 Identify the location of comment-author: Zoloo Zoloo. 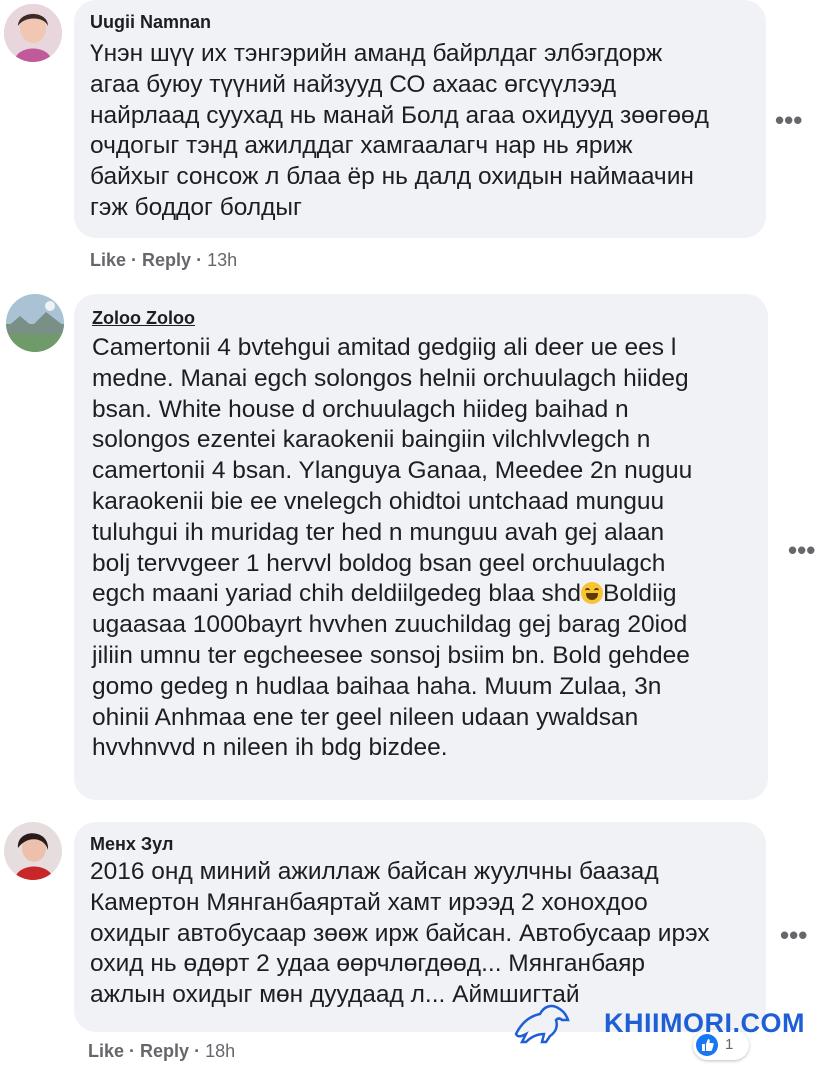
(420, 318).